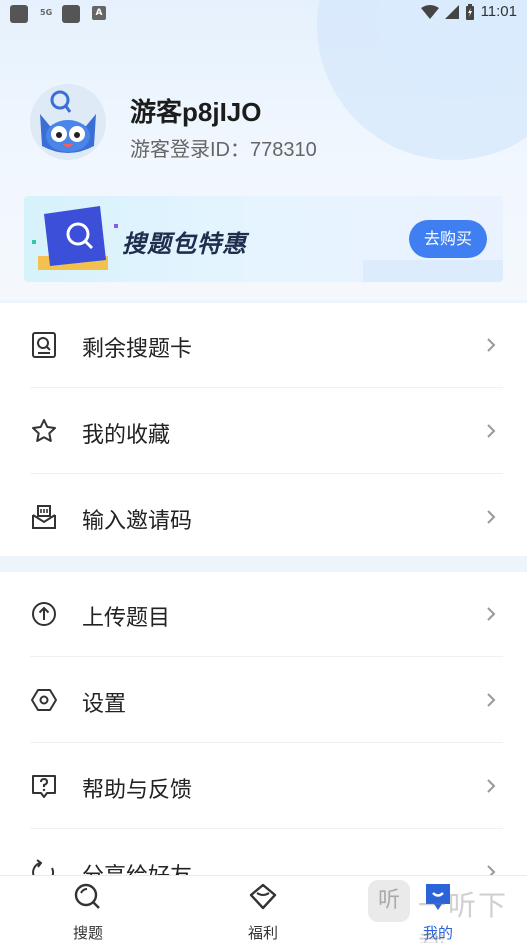  What do you see at coordinates (263, 345) in the screenshot?
I see `menu-item-search-cards: 剩余搜题卡` at bounding box center [263, 345].